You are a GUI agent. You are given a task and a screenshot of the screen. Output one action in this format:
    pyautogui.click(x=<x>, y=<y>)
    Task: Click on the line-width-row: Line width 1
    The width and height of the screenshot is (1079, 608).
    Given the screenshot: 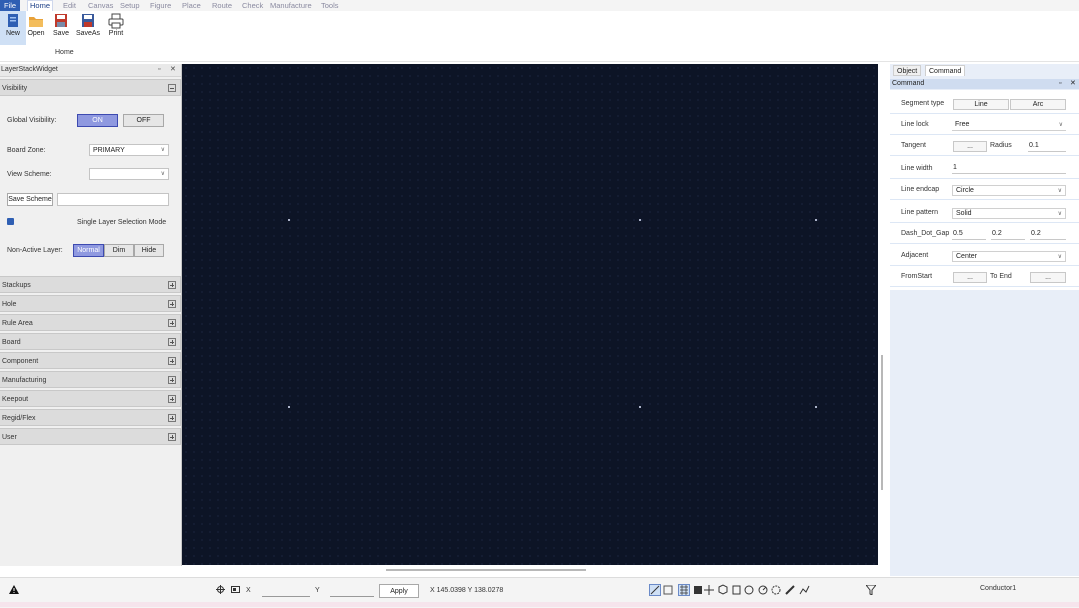 What is the action you would take?
    pyautogui.click(x=984, y=168)
    